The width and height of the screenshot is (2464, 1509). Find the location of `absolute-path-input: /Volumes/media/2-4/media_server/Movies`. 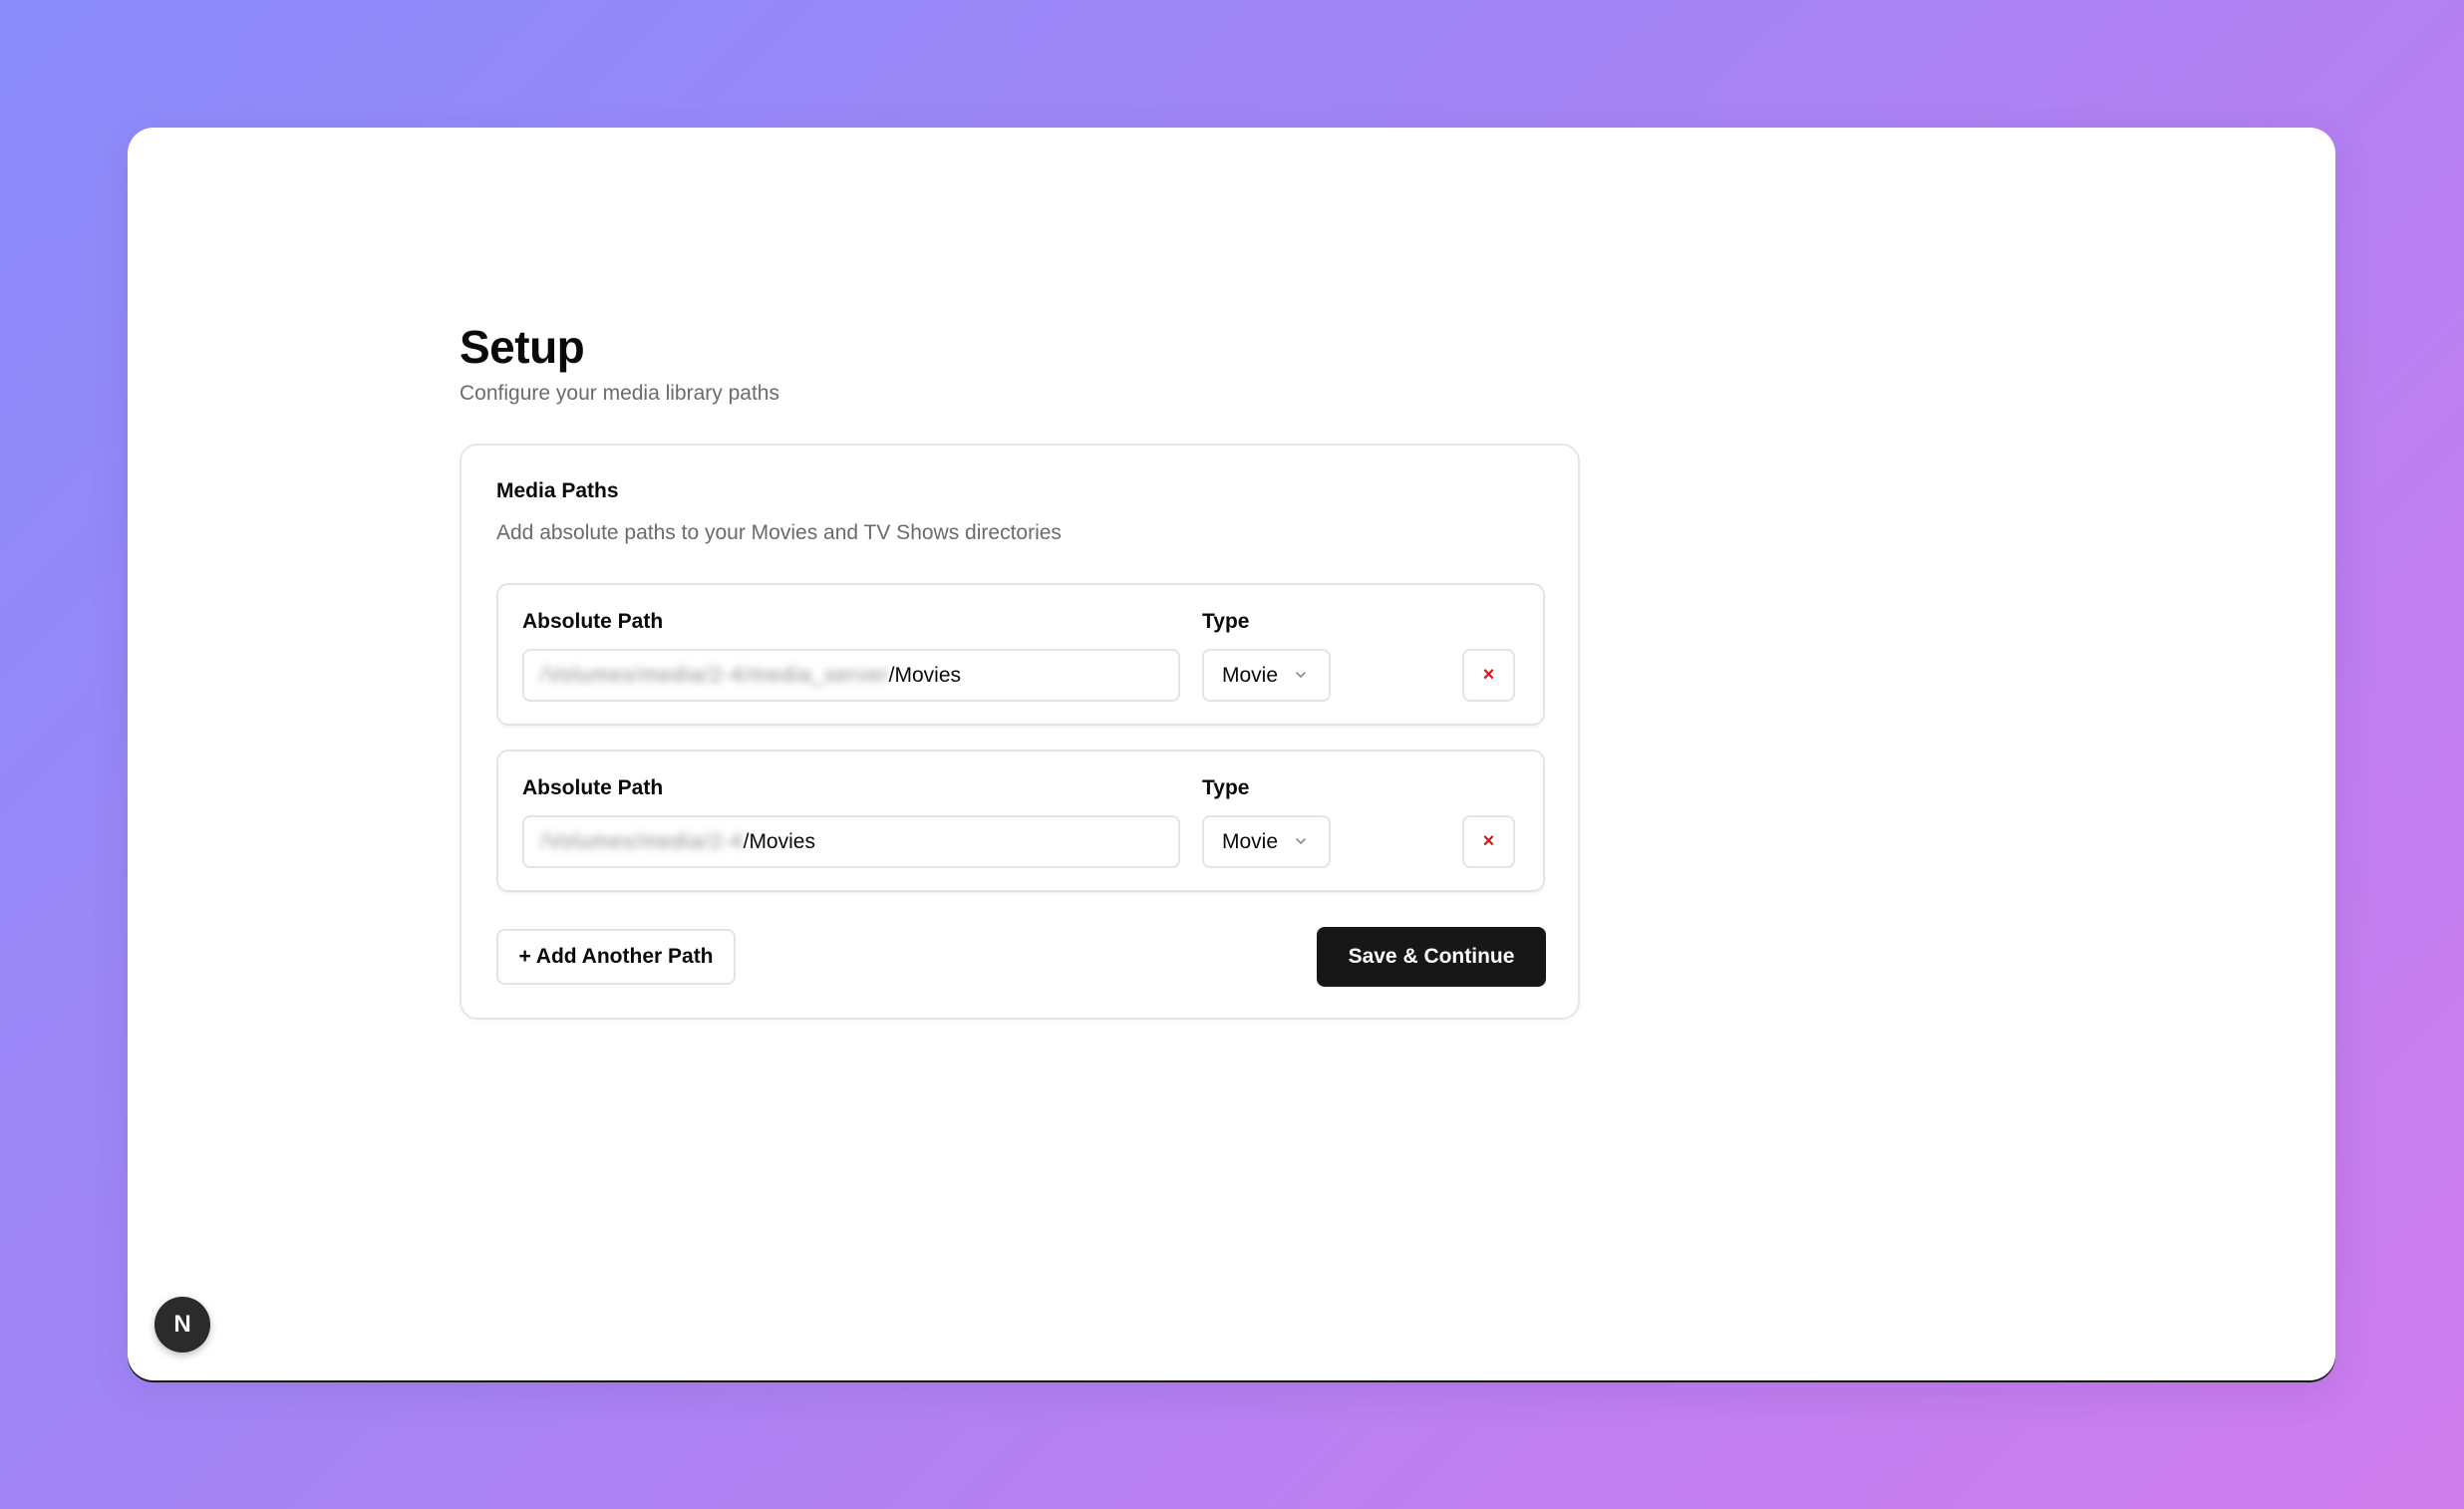

absolute-path-input: /Volumes/media/2-4/media_server/Movies is located at coordinates (851, 675).